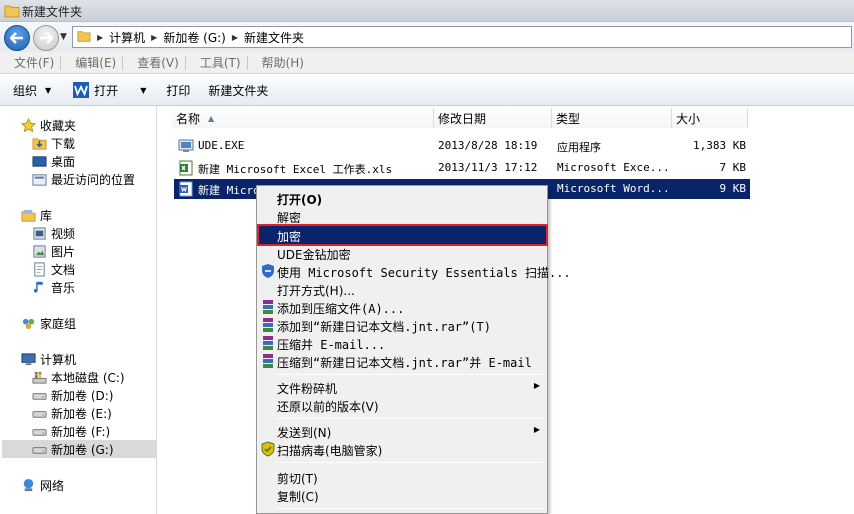 The width and height of the screenshot is (854, 514). I want to click on column-header-type: 类型, so click(612, 118).